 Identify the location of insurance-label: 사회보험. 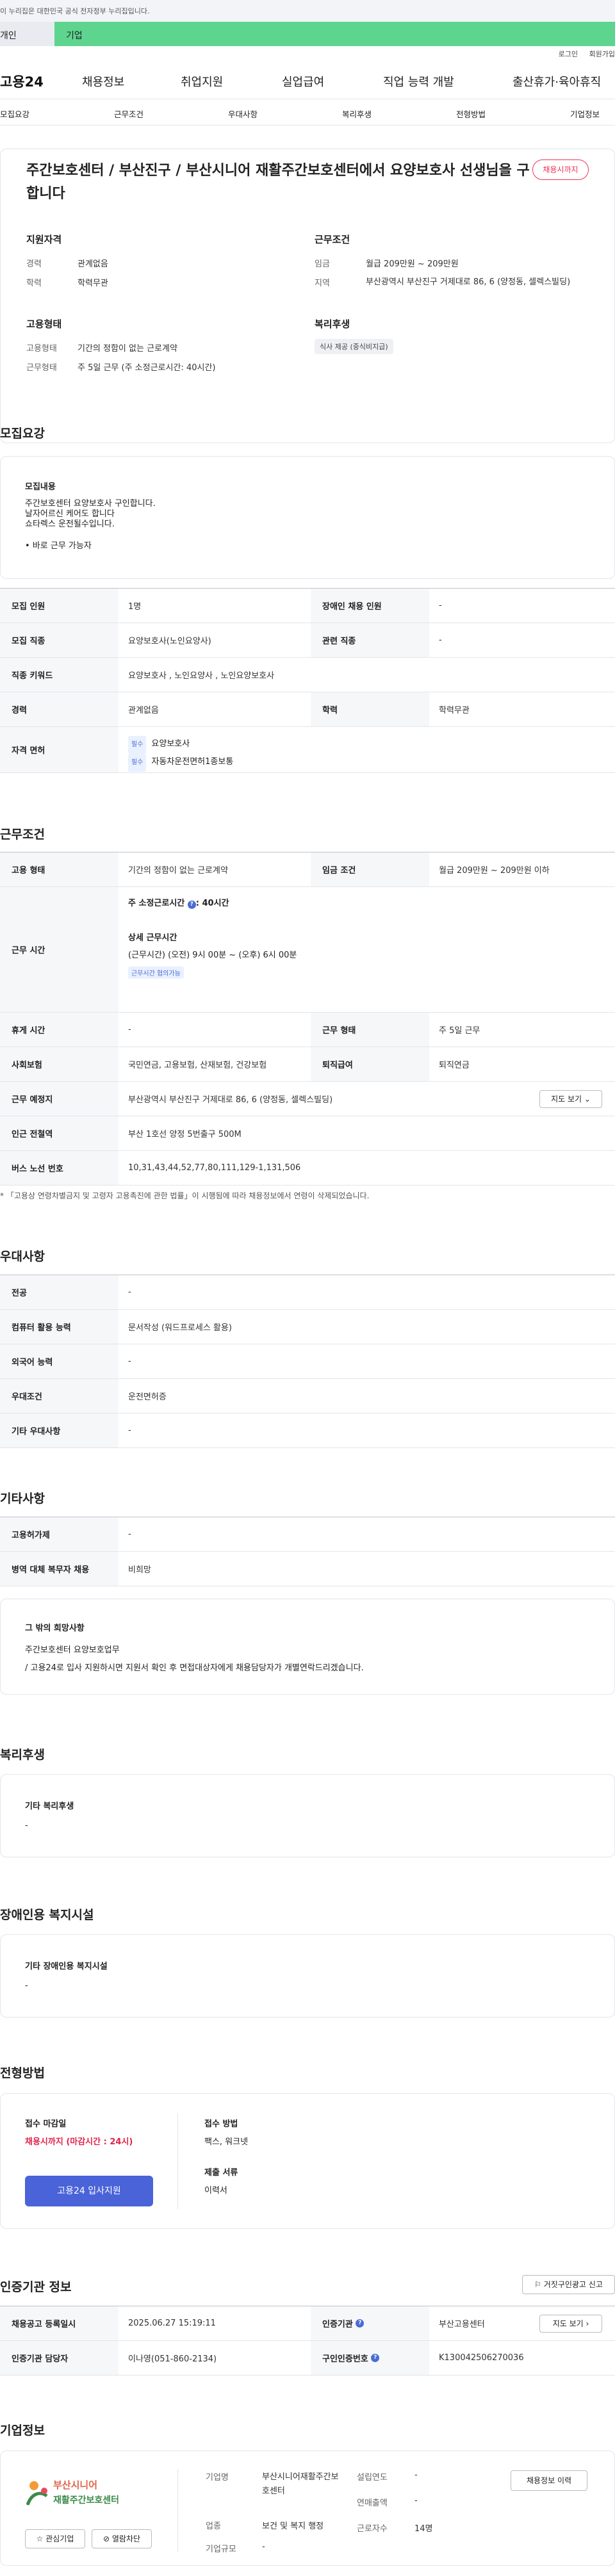
(59, 1064).